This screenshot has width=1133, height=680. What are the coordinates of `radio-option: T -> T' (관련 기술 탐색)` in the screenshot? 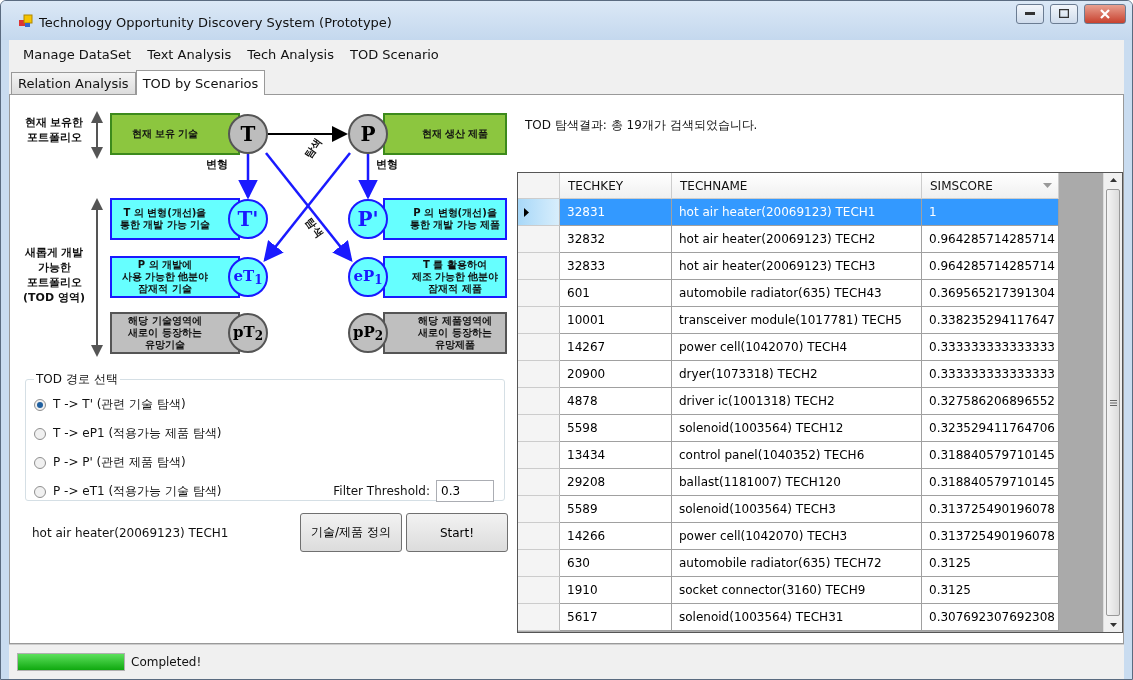 It's located at (110, 404).